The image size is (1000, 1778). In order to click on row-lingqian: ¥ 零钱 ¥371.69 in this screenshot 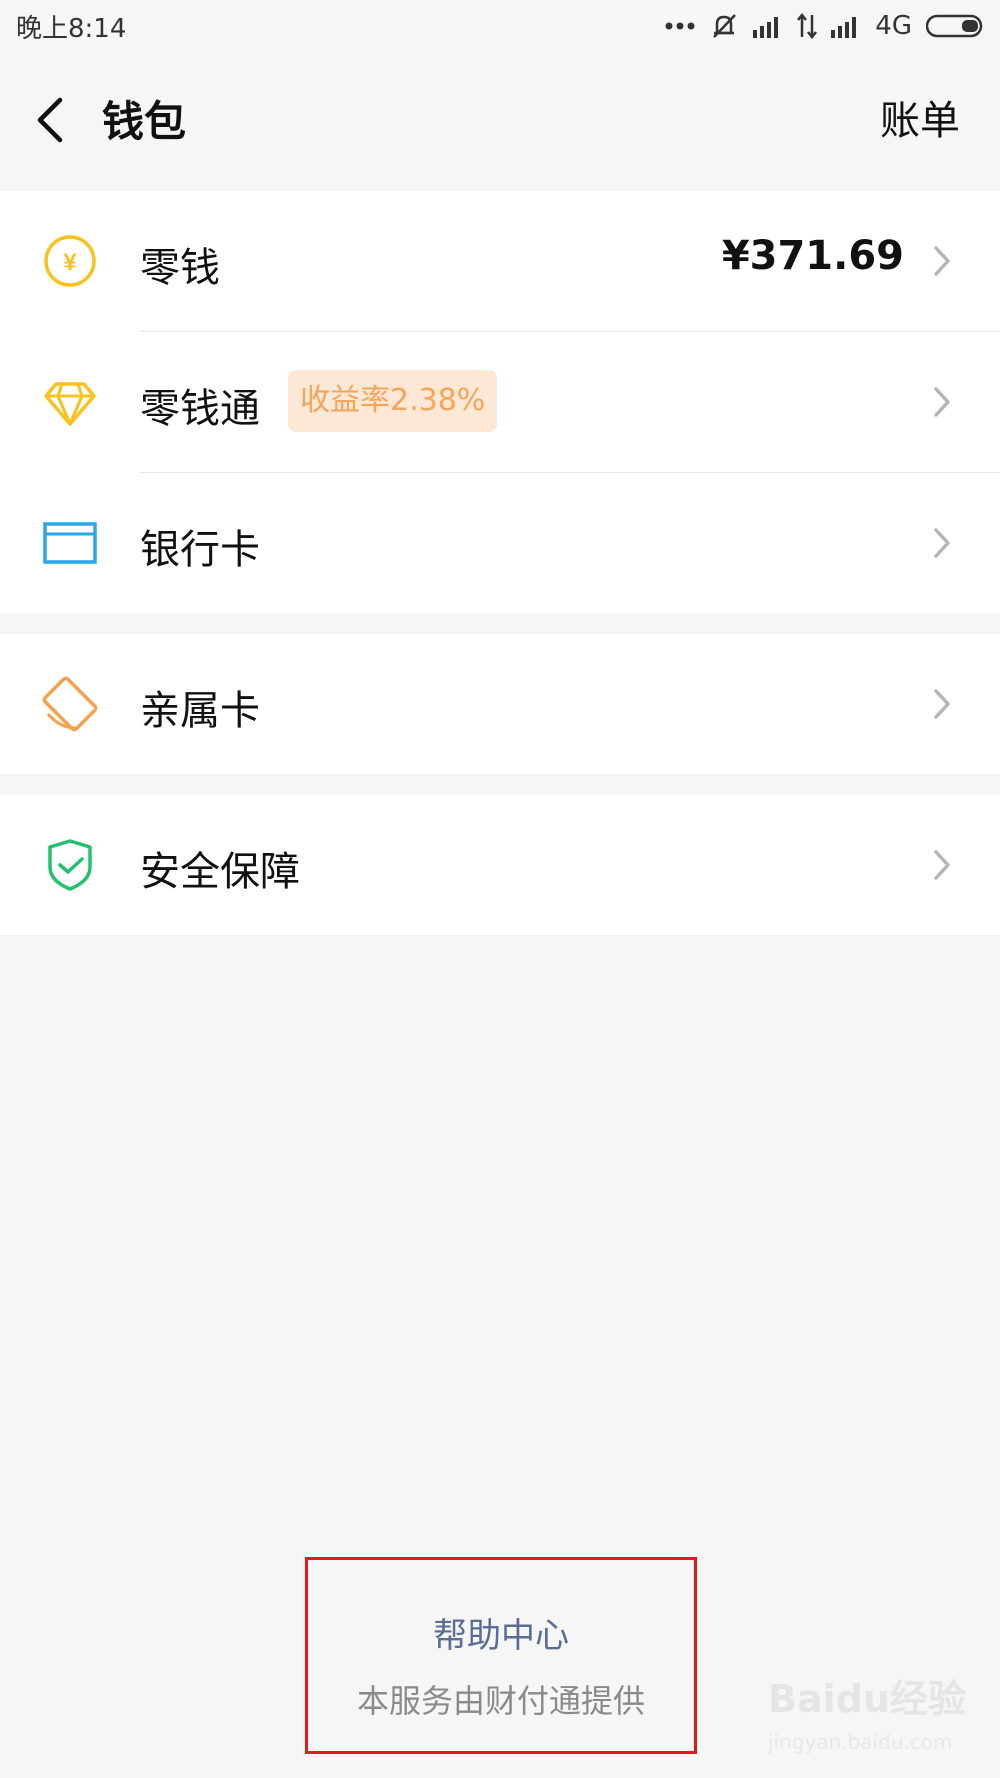, I will do `click(500, 261)`.